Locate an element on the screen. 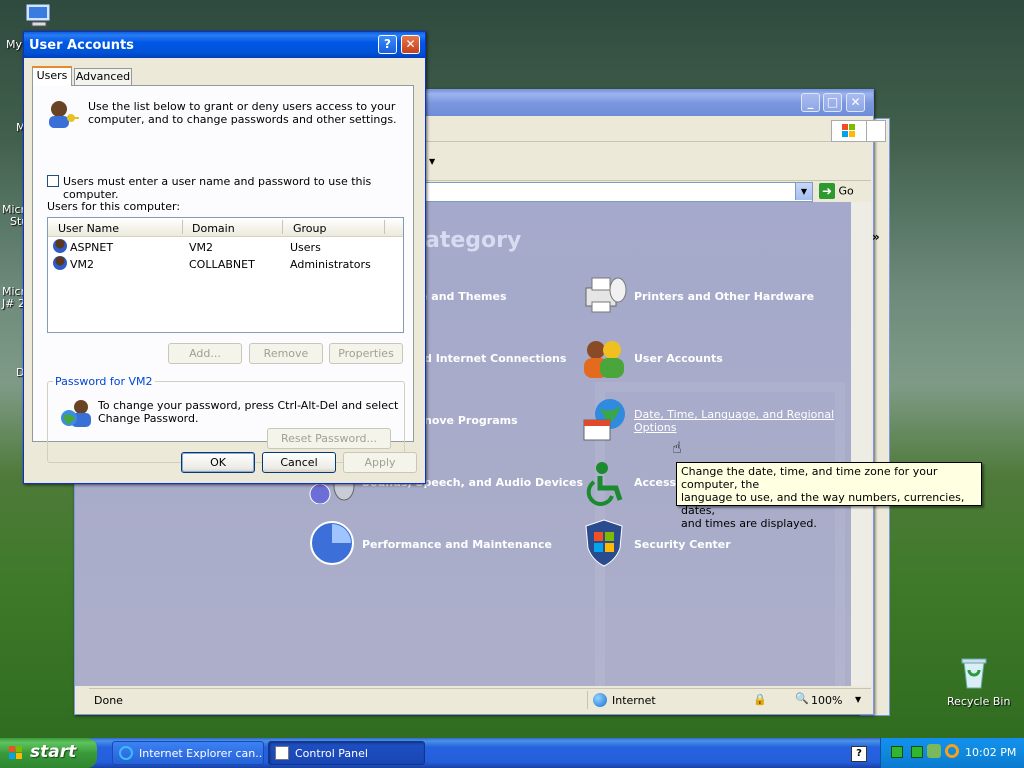 The width and height of the screenshot is (1024, 768). windows-logo-icon is located at coordinates (849, 131).